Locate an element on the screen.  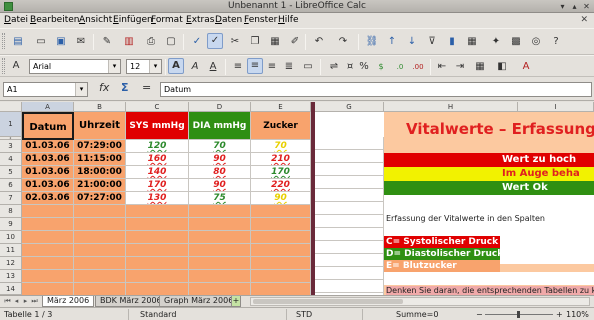
first-sheet-icon: ⏮ is located at coordinates (7, 301).